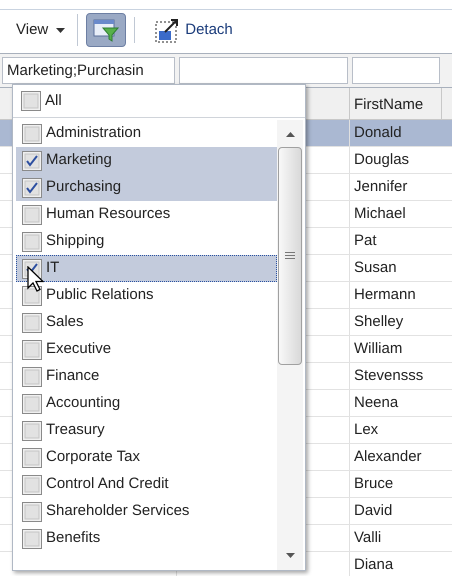  I want to click on table-cell-text: Bruce, so click(373, 484).